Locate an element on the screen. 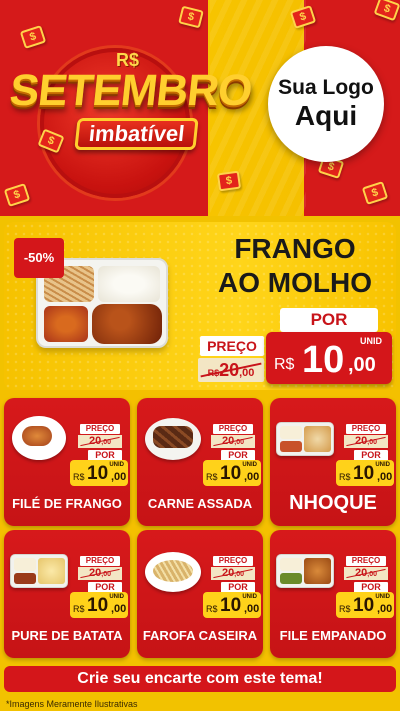 The width and height of the screenshot is (400, 711). logo-line2: Aqui is located at coordinates (326, 115).